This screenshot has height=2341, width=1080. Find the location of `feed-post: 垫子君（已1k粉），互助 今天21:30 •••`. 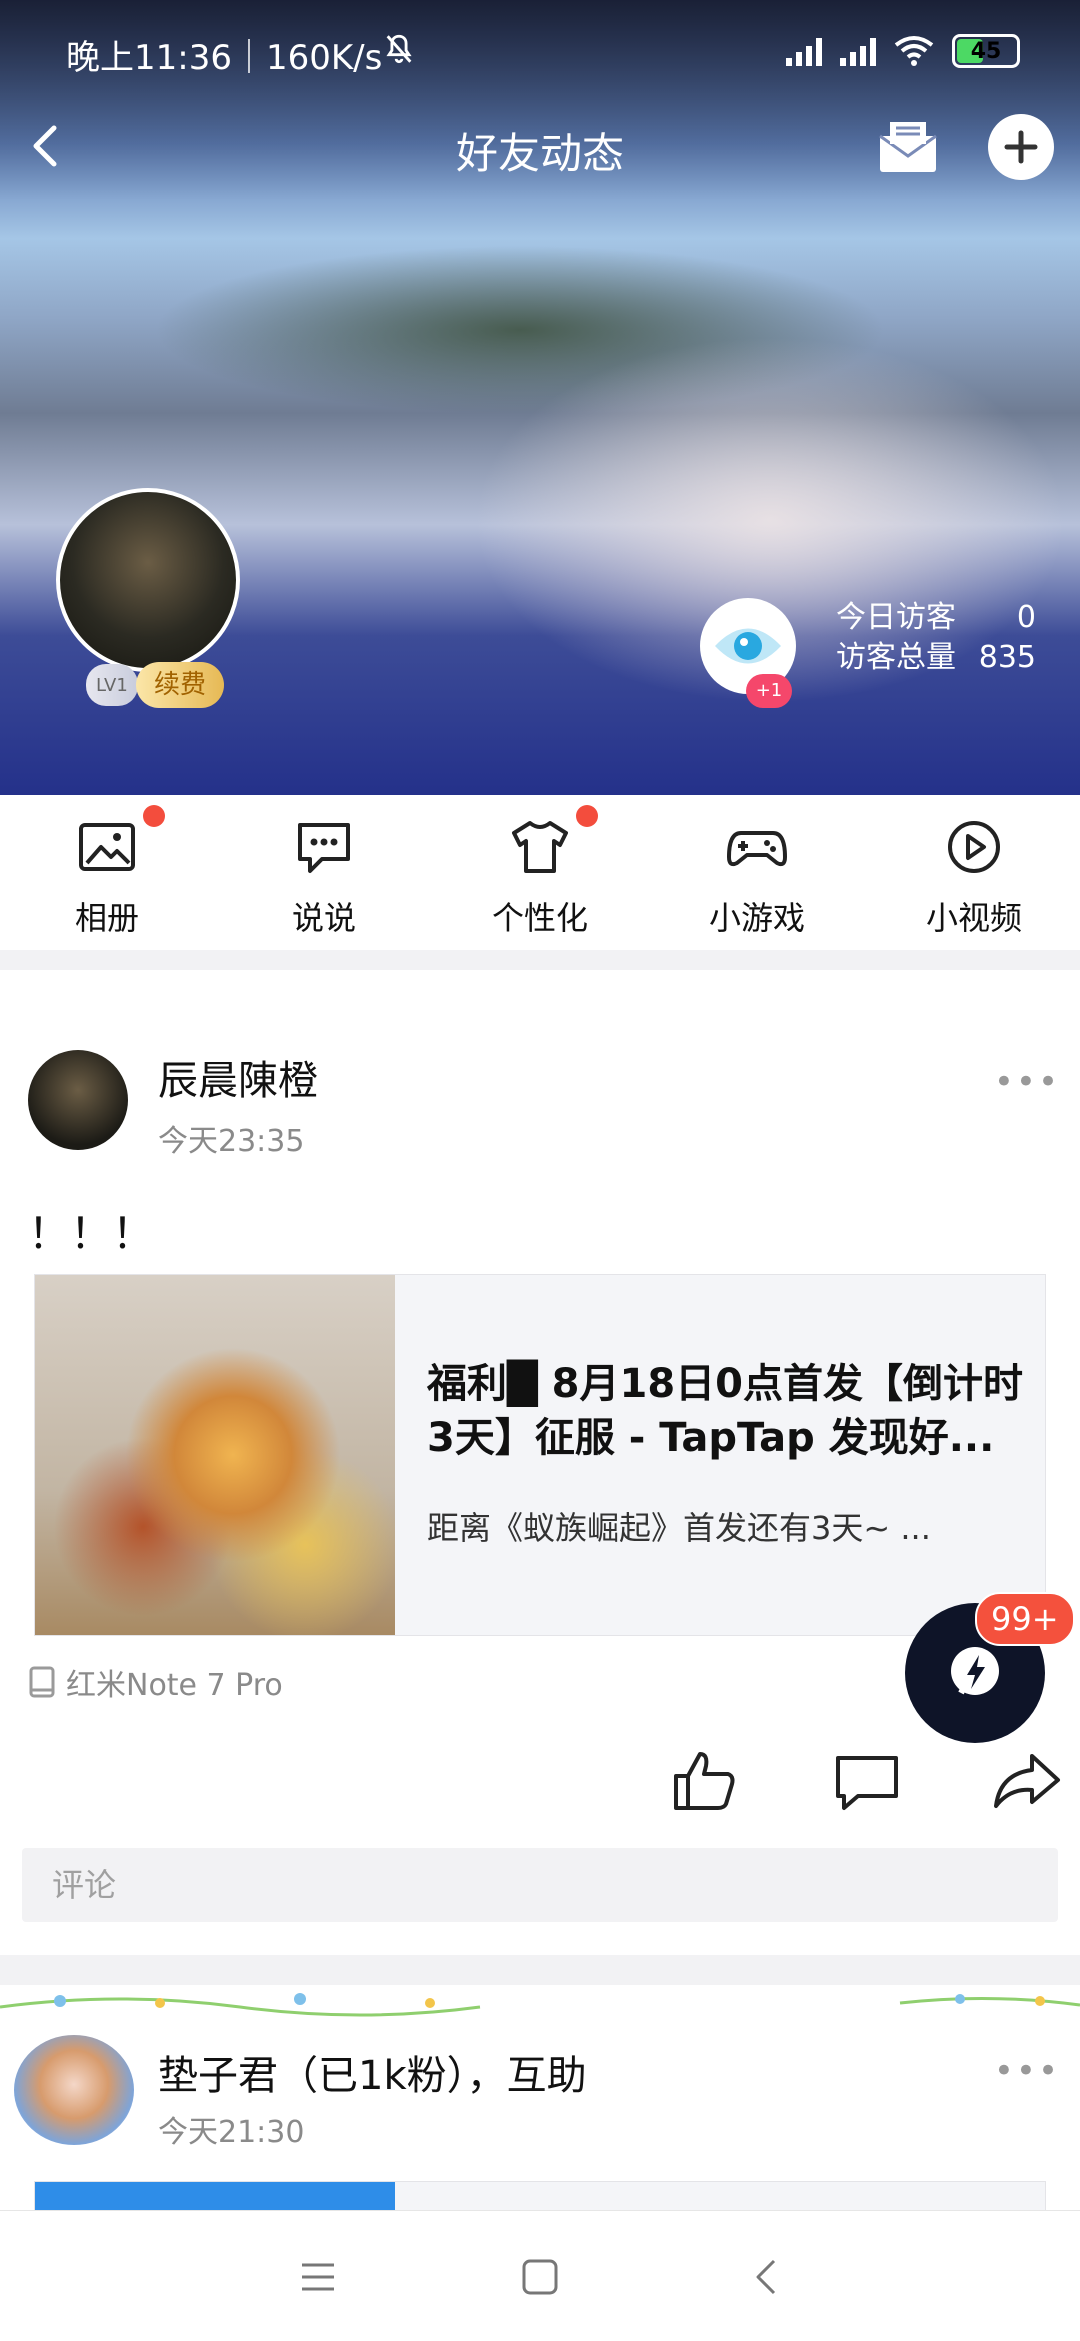

feed-post: 垫子君（已1k粉），互助 今天21:30 ••• is located at coordinates (540, 2097).